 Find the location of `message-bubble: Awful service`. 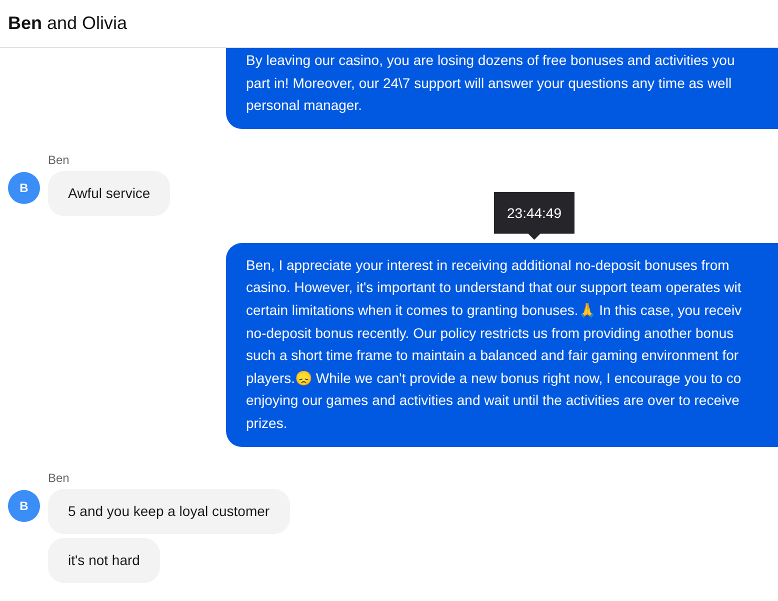

message-bubble: Awful service is located at coordinates (109, 193).